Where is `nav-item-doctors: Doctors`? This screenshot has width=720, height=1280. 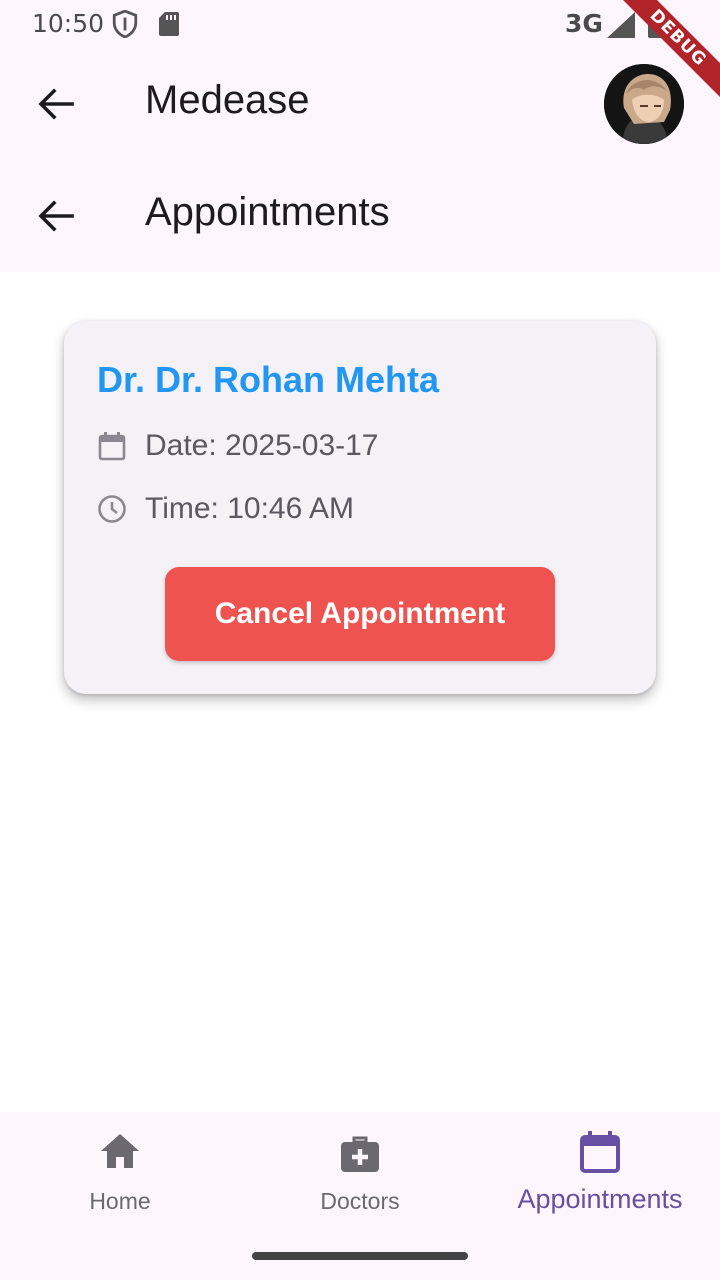 nav-item-doctors: Doctors is located at coordinates (360, 1177).